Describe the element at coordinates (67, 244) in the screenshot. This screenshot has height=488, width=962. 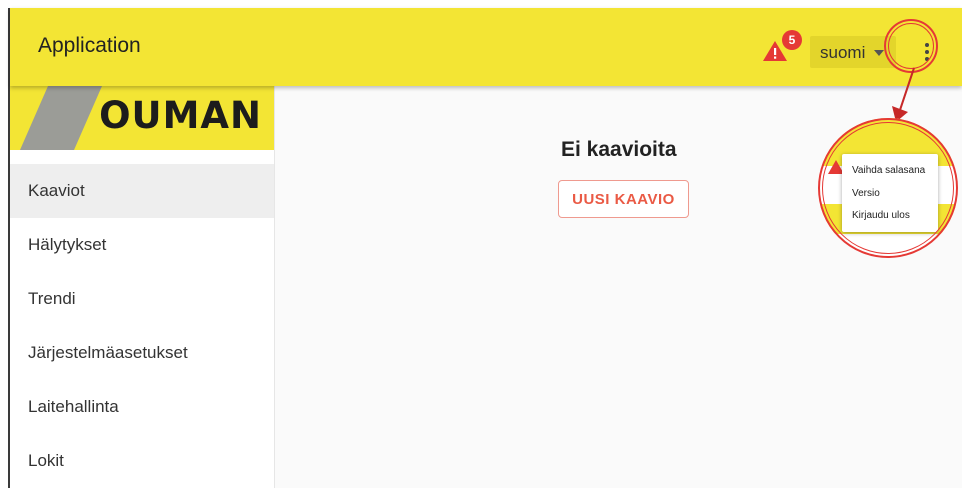
I see `nav-item-label: Hälytykset` at that location.